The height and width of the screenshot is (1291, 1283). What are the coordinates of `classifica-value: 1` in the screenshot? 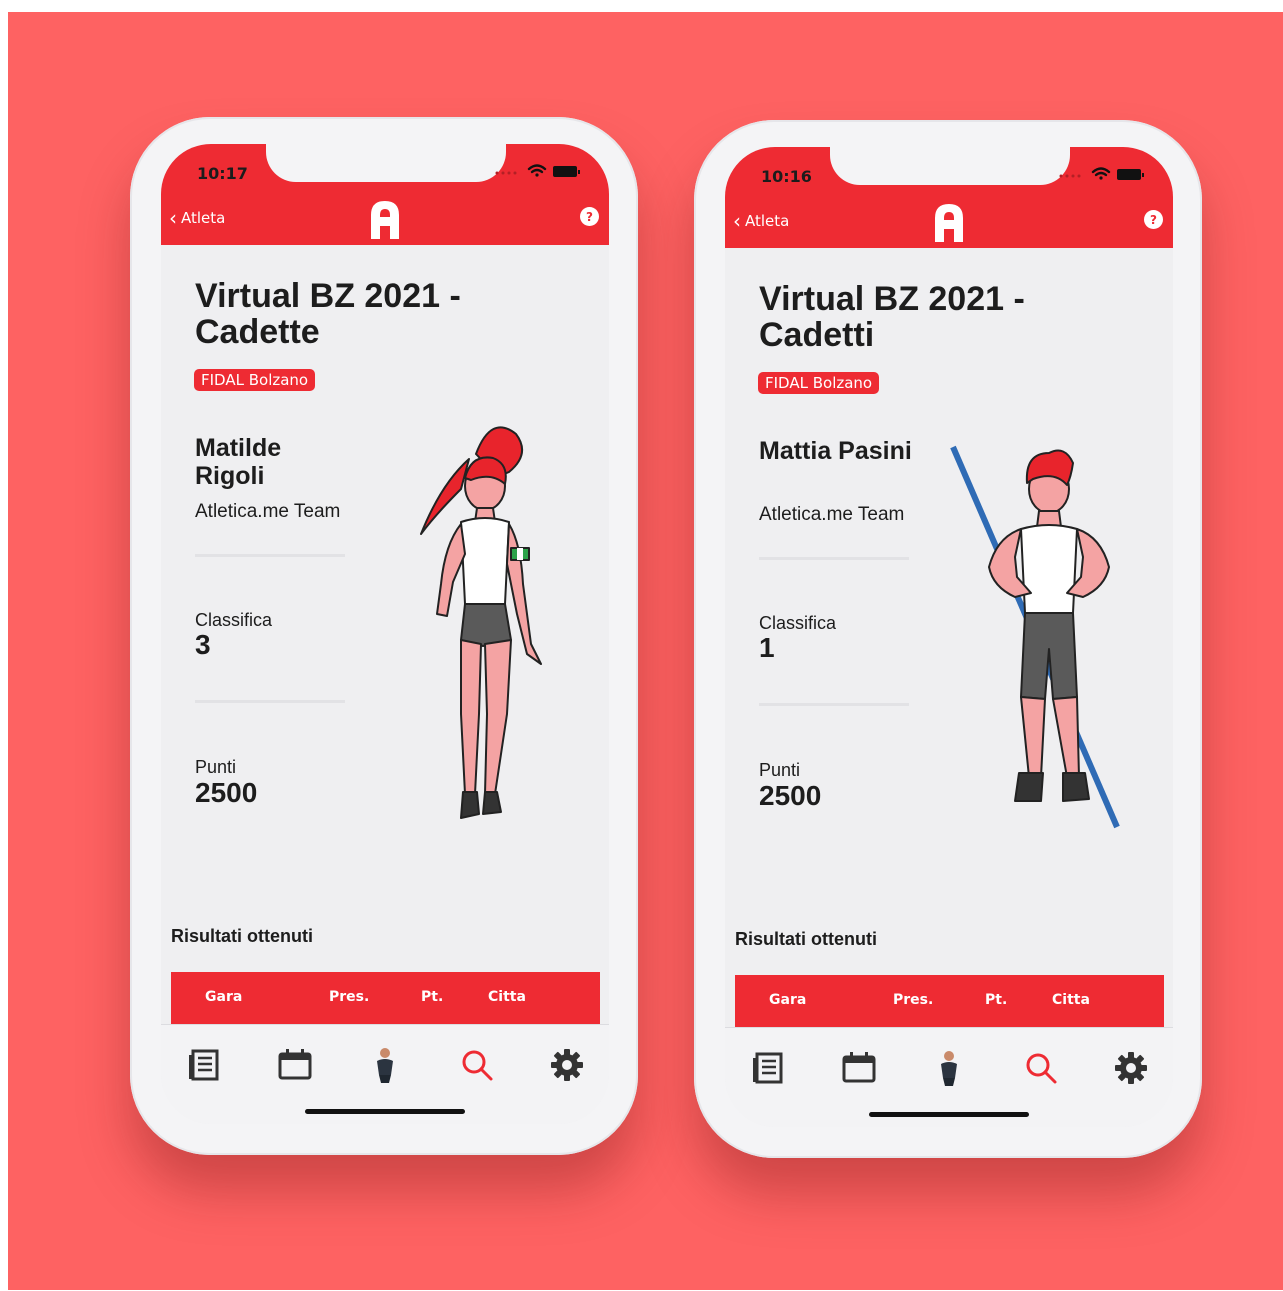 It's located at (767, 647).